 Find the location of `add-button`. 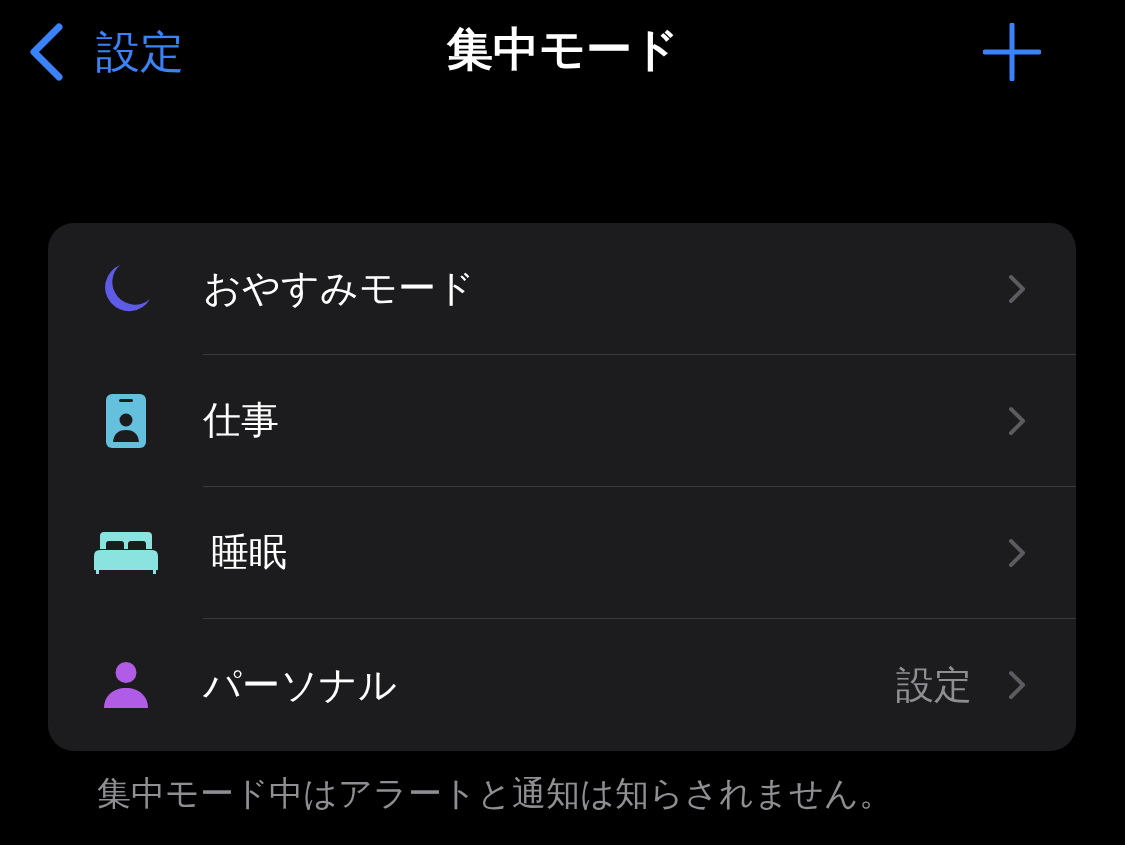

add-button is located at coordinates (1012, 52).